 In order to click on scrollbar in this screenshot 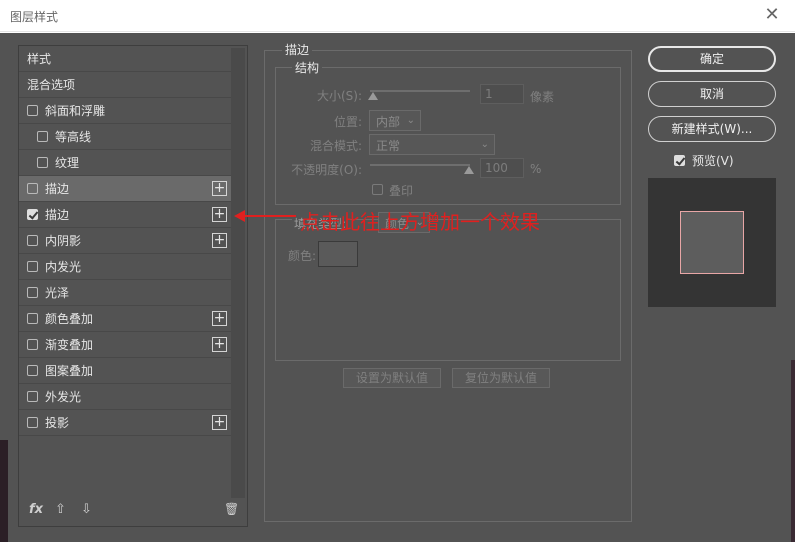, I will do `click(238, 273)`.